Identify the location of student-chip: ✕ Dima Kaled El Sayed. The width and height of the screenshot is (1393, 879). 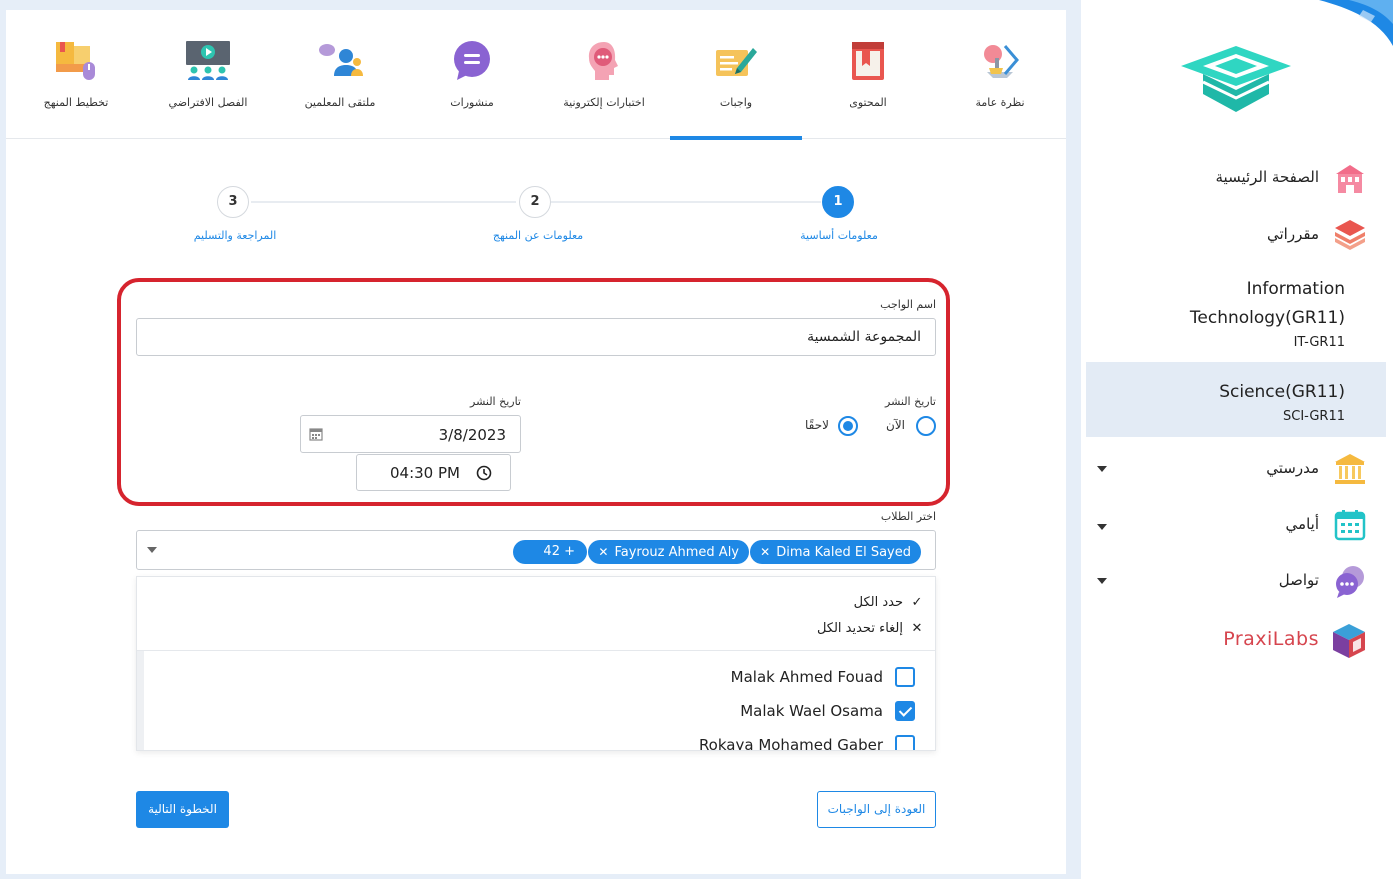
(835, 552).